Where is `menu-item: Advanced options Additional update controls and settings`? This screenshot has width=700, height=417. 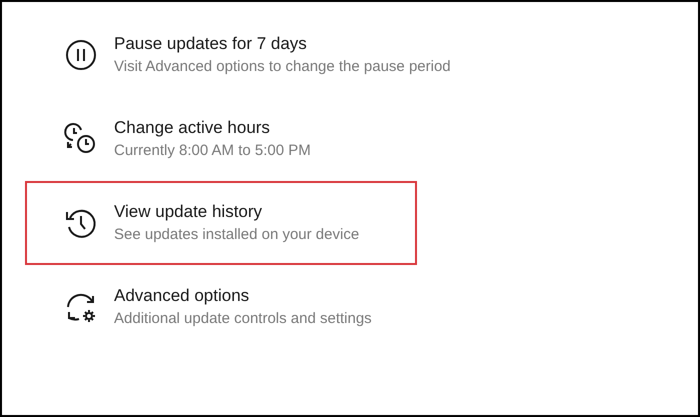
menu-item: Advanced options Additional update controls and settings is located at coordinates (221, 307).